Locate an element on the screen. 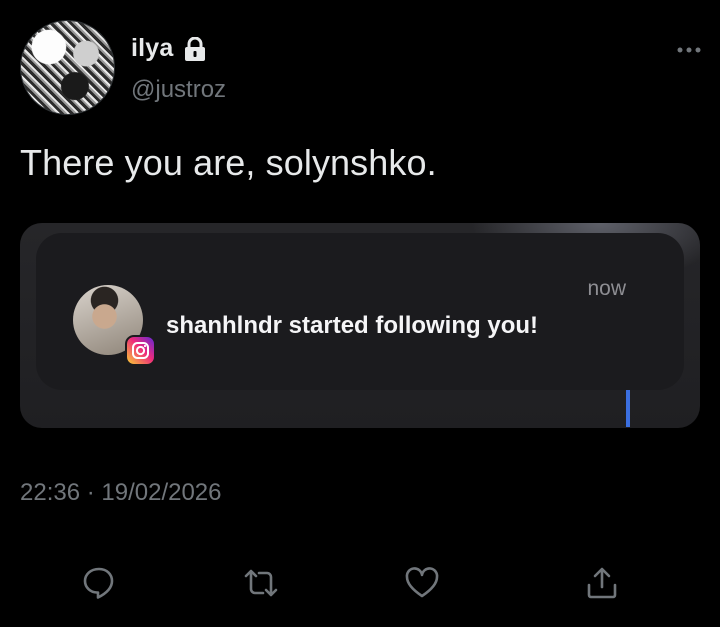 The width and height of the screenshot is (720, 627). notification-time: now is located at coordinates (606, 288).